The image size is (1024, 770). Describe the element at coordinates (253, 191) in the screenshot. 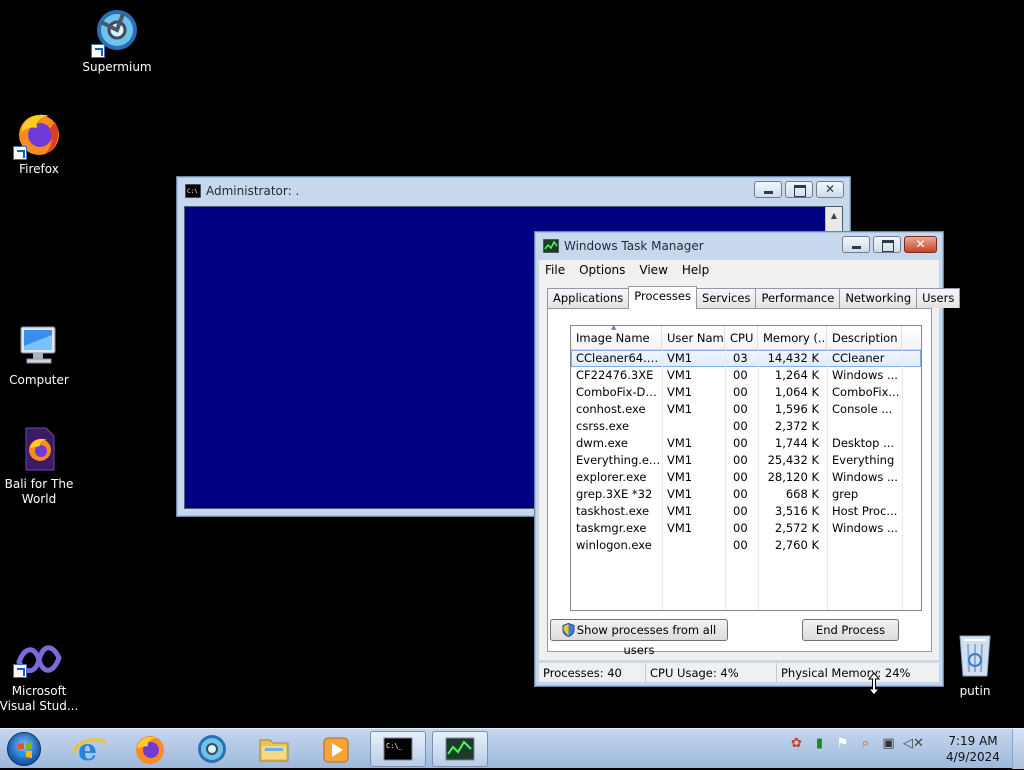

I see `cmd-title: Administrator: .` at that location.